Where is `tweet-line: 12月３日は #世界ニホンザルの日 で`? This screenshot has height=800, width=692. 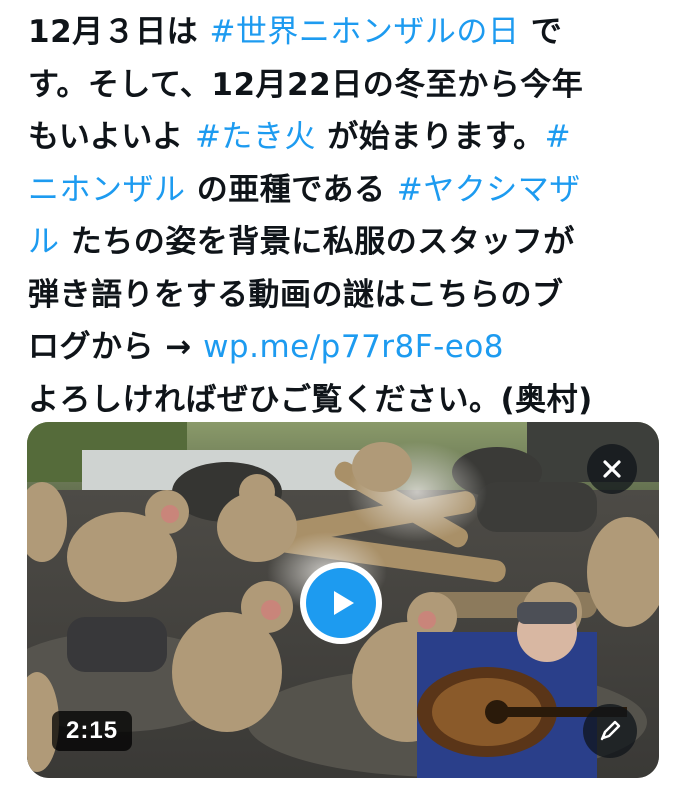 tweet-line: 12月３日は #世界ニホンザルの日 で is located at coordinates (348, 32).